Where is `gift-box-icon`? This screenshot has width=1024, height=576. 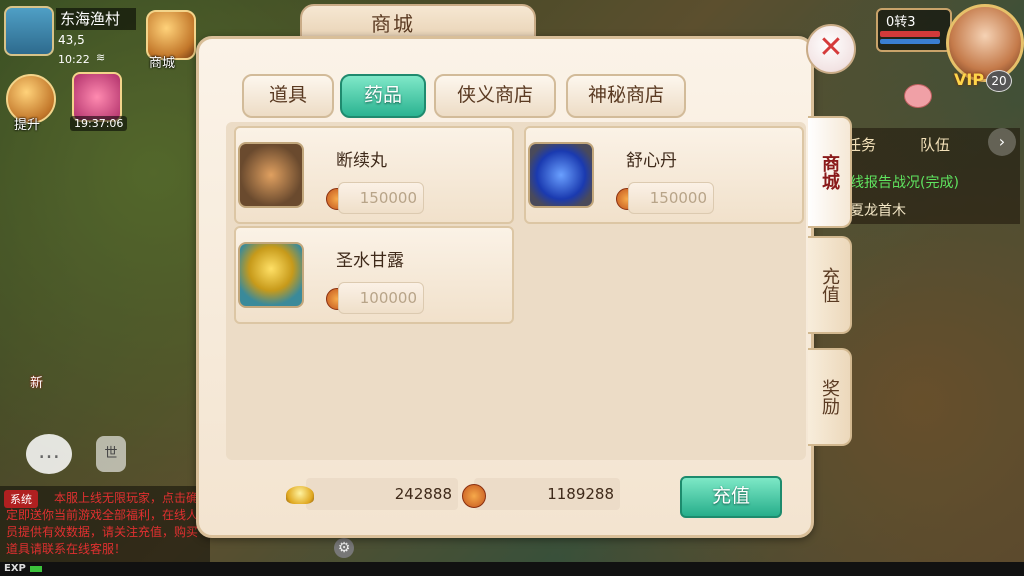 gift-box-icon is located at coordinates (97, 97).